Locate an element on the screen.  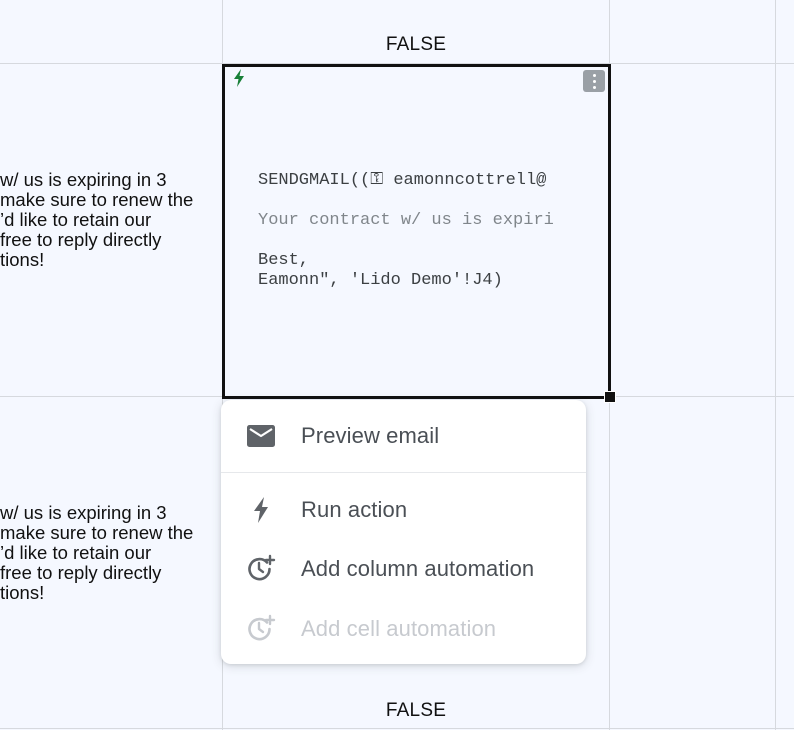
menu-item-preview-email: Preview email is located at coordinates (403, 436).